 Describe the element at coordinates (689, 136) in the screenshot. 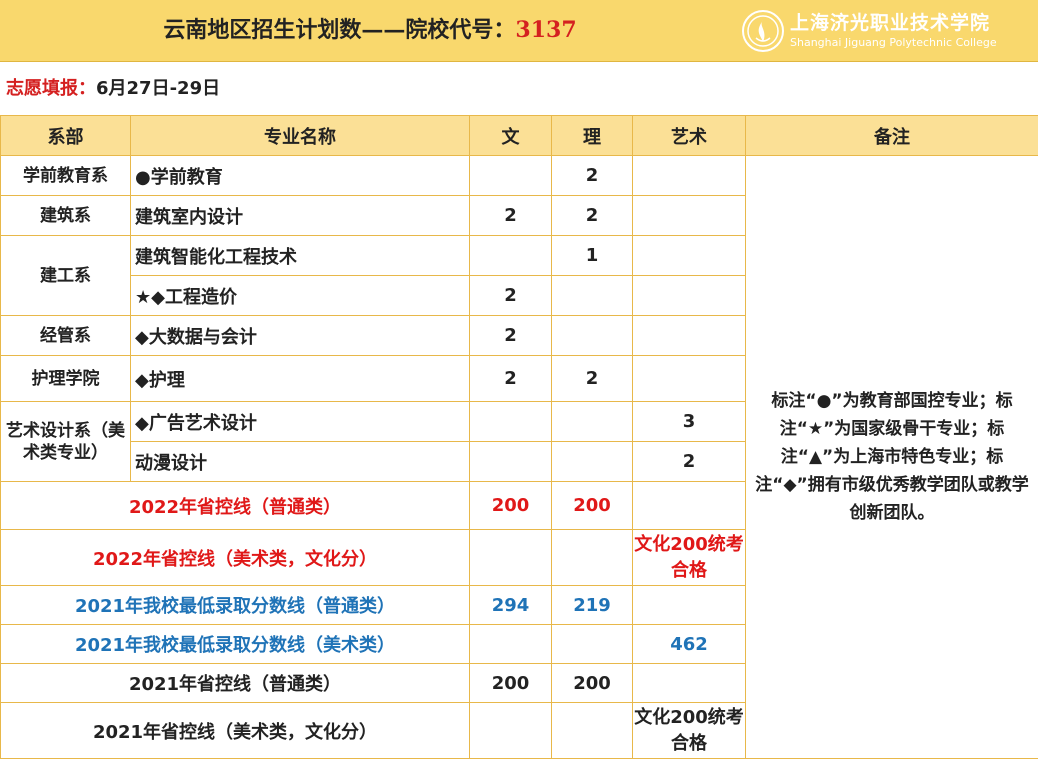

I see `header-art: 艺术` at that location.